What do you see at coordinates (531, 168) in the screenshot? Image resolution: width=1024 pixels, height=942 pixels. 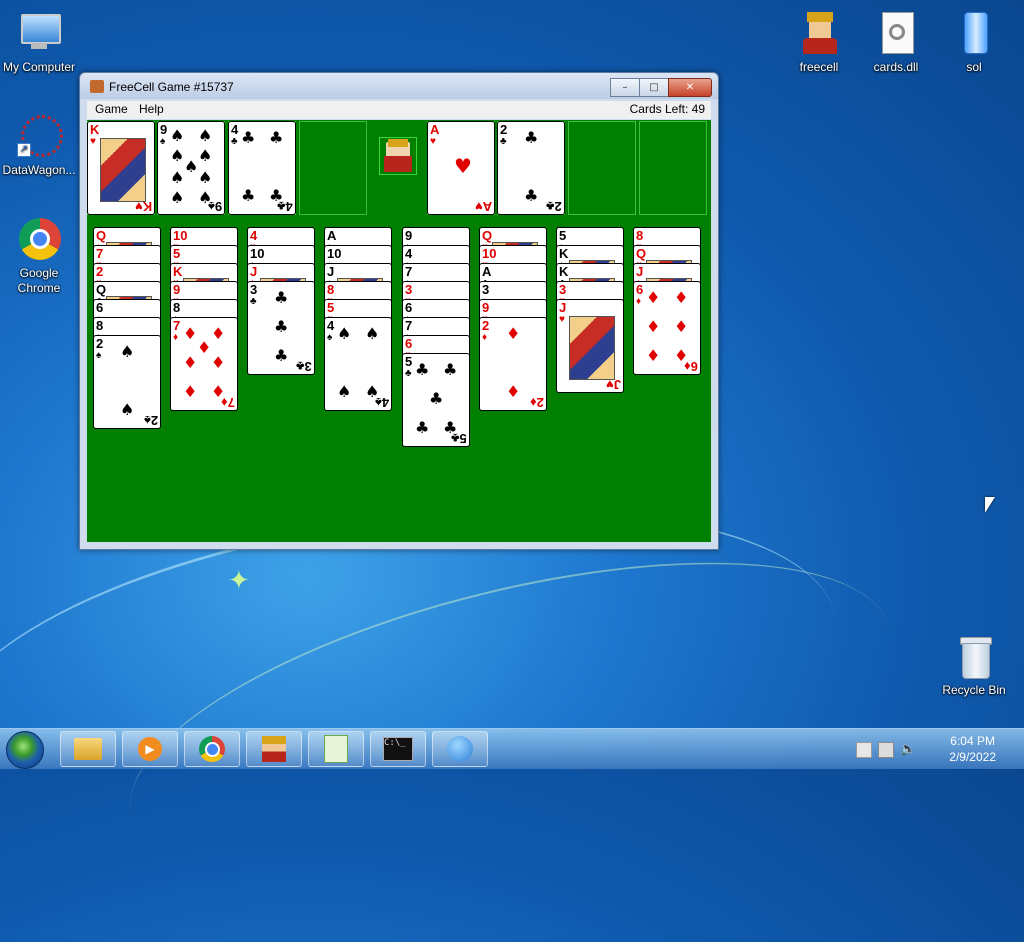 I see `playing-card: 2 ♣ ♣ ♣ 2♣` at bounding box center [531, 168].